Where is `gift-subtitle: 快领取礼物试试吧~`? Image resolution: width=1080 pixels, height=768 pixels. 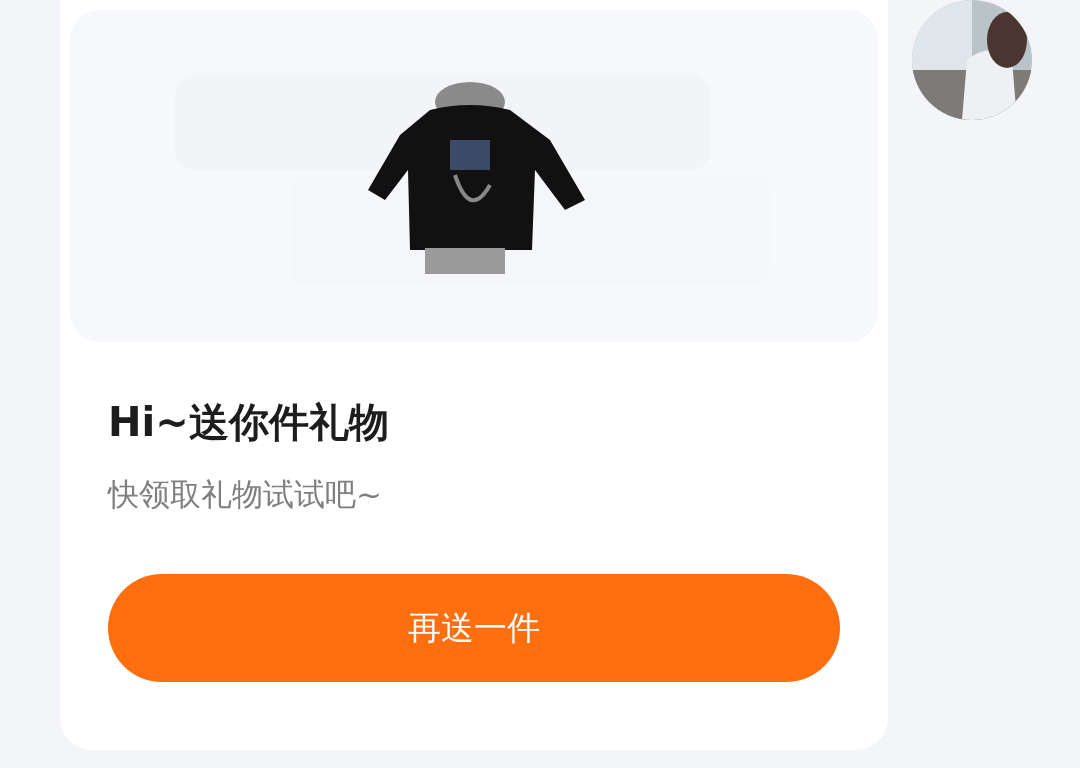 gift-subtitle: 快领取礼物试试吧~ is located at coordinates (245, 494).